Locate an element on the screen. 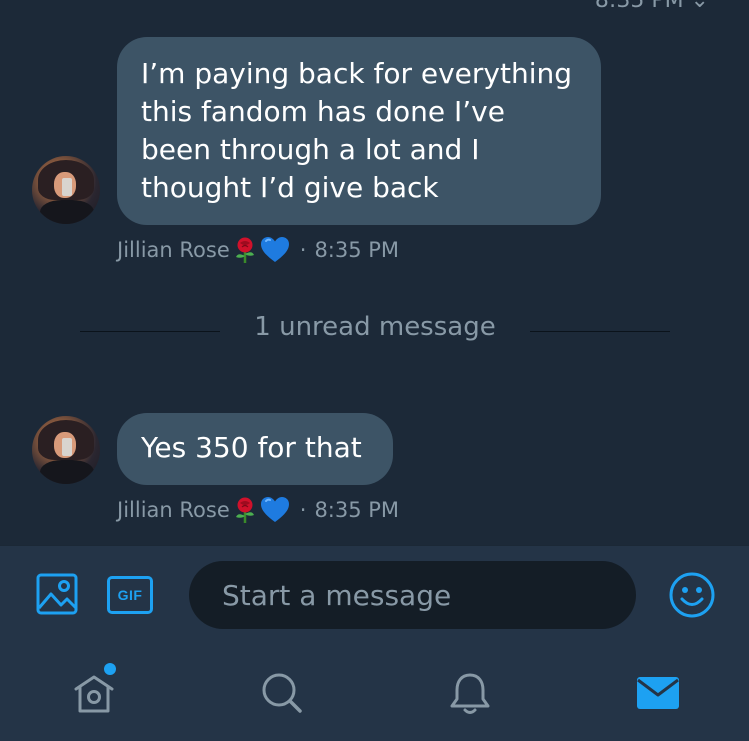 The height and width of the screenshot is (741, 749). notifications-icon is located at coordinates (470, 693).